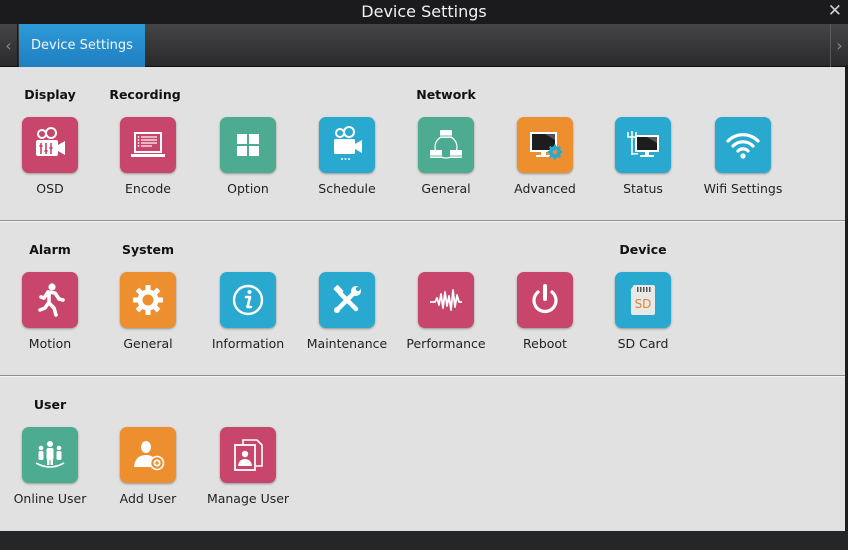  What do you see at coordinates (546, 146) in the screenshot?
I see `monitor-gear-icon` at bounding box center [546, 146].